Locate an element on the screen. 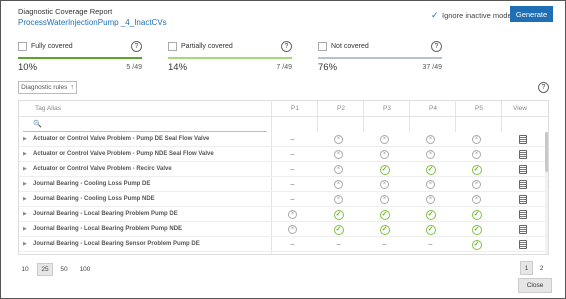 The image size is (566, 299). arrow-up-icon: ↑ is located at coordinates (72, 87).